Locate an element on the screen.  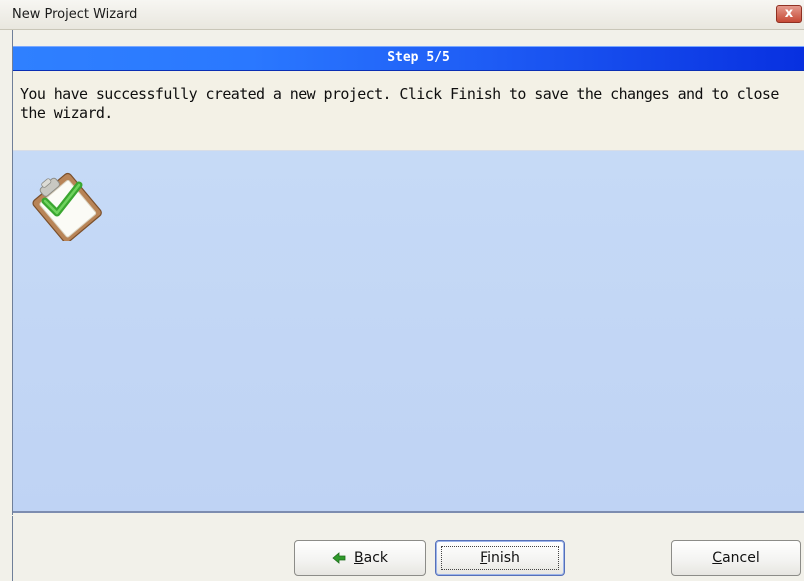
cancel-label: Cancel is located at coordinates (736, 558).